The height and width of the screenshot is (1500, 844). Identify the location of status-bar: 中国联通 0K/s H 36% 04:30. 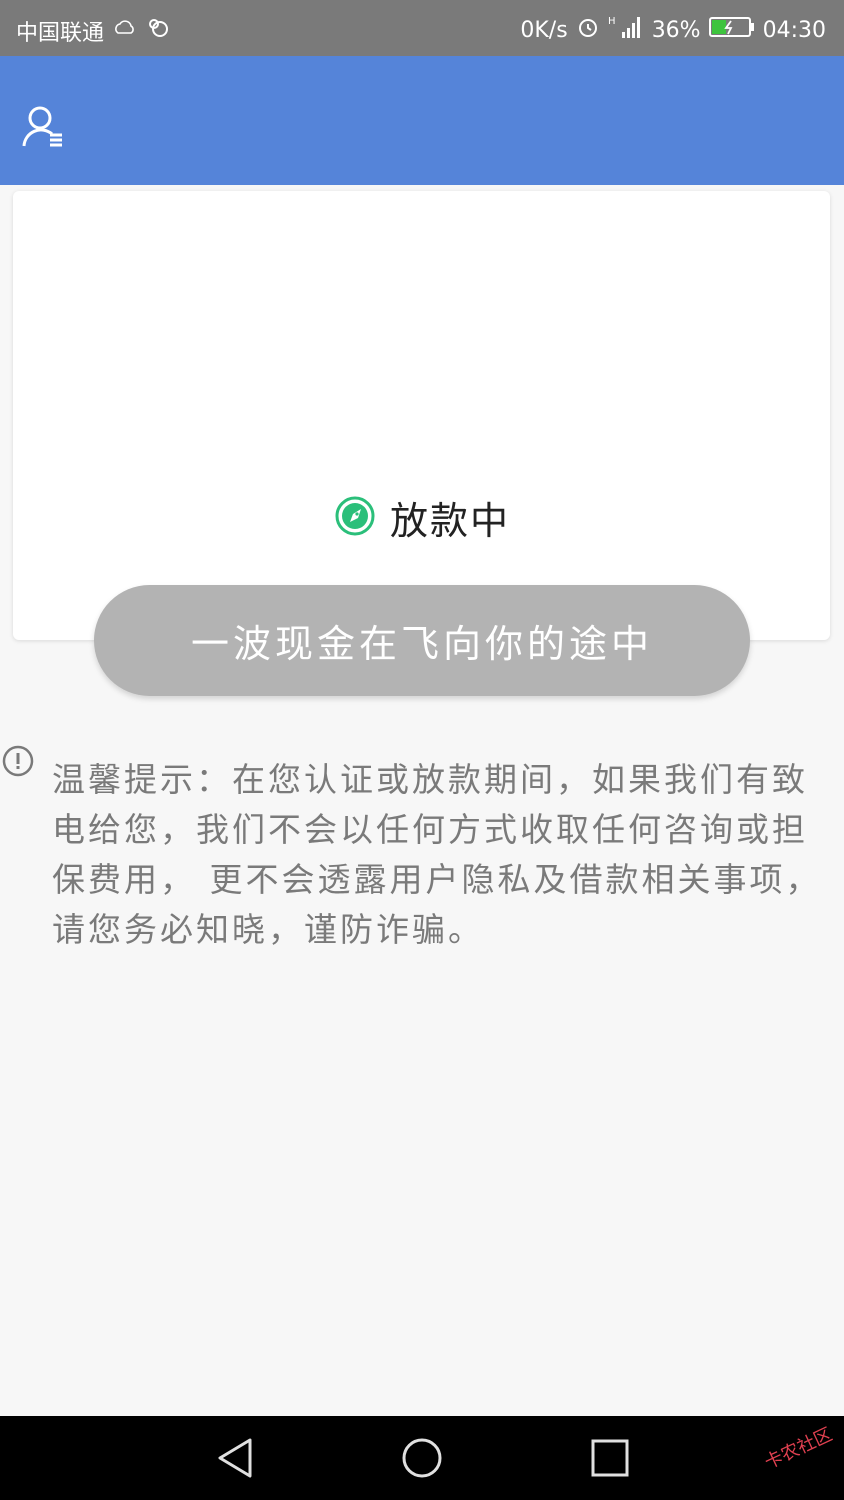
(422, 28).